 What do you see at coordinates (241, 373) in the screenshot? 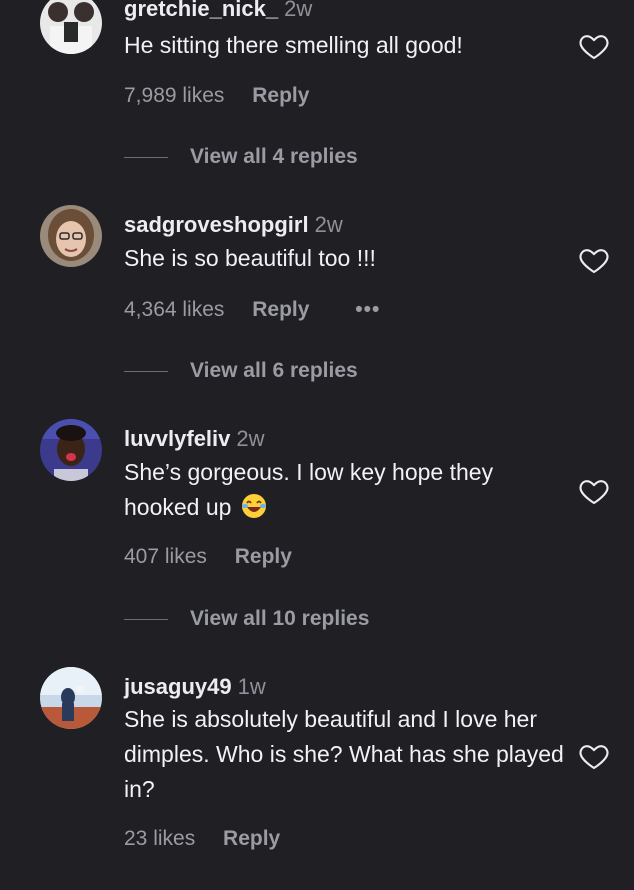
I see `view-replies-button: View all 6 replies` at bounding box center [241, 373].